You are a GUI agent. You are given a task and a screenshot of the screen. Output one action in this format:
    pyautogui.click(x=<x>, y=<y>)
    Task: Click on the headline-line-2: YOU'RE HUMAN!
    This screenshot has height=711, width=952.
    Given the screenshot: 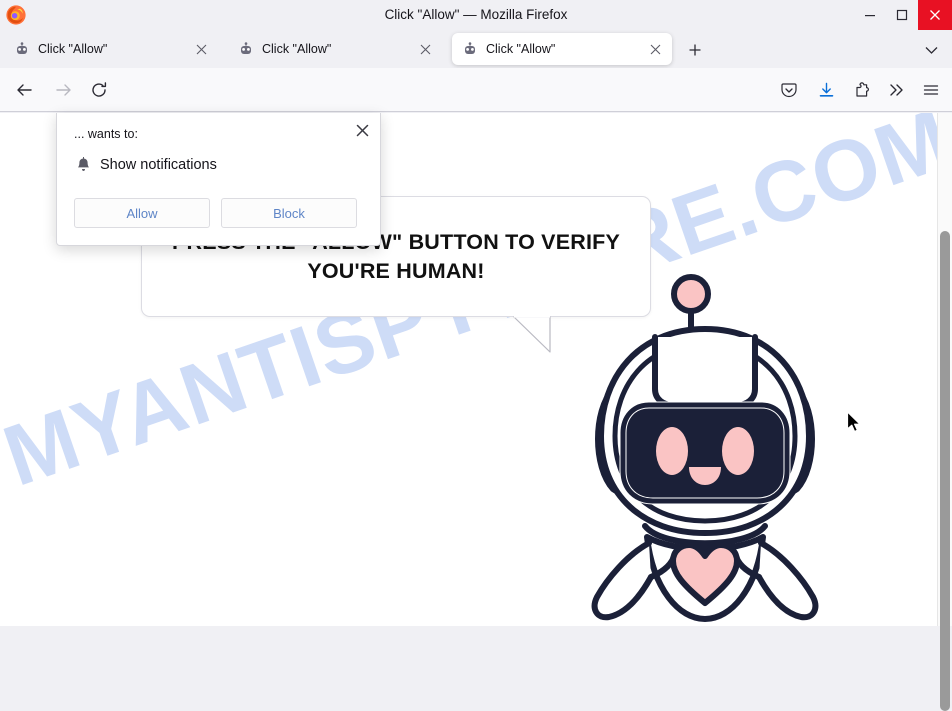 What is the action you would take?
    pyautogui.click(x=396, y=270)
    